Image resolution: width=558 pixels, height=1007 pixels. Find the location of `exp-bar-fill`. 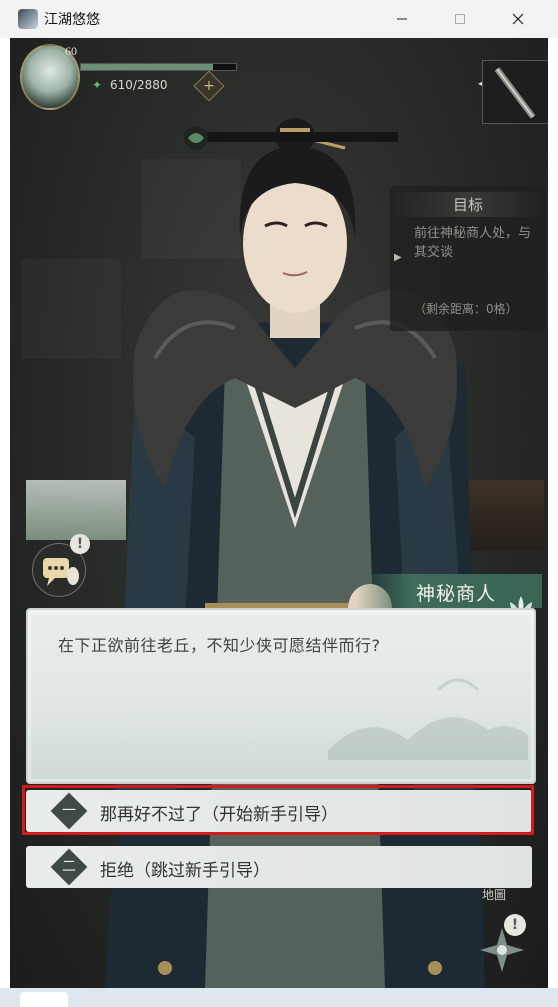

exp-bar-fill is located at coordinates (147, 67).